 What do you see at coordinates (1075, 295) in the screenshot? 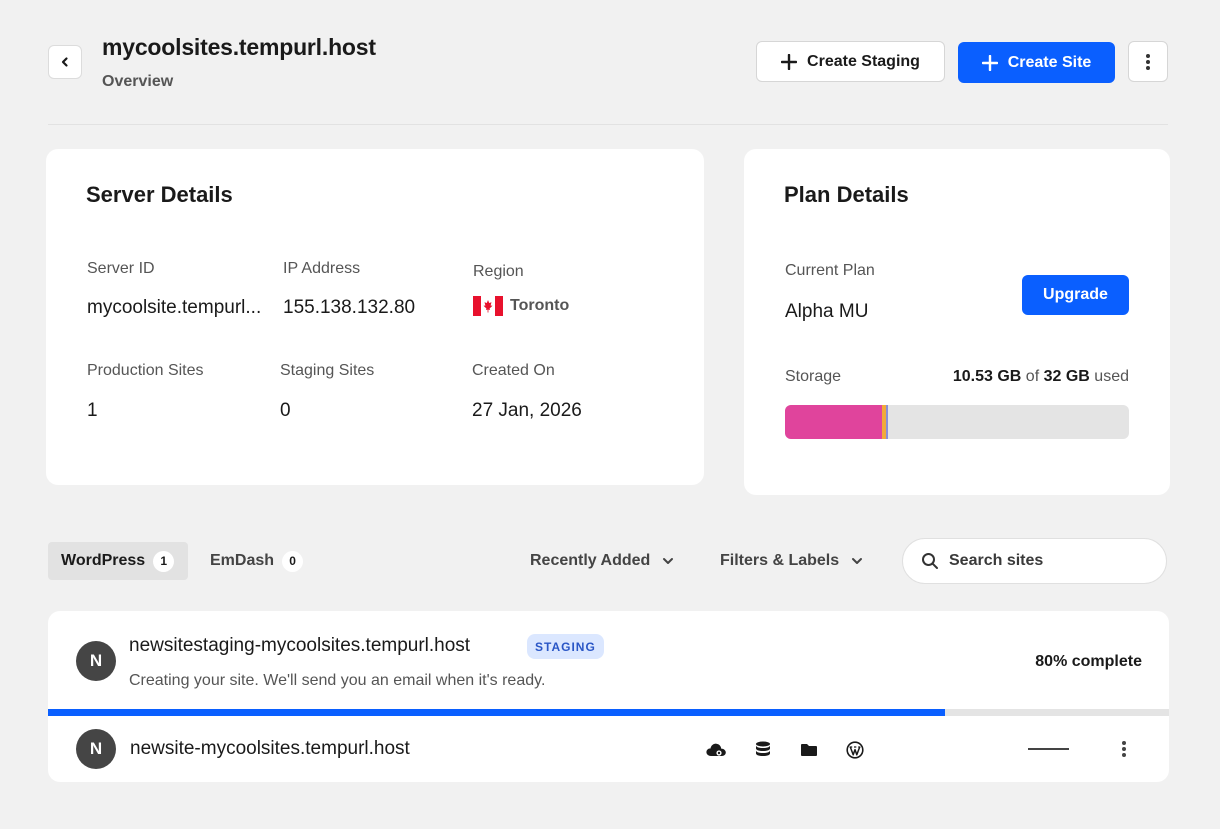
I see `upgrade-button: Upgrade` at bounding box center [1075, 295].